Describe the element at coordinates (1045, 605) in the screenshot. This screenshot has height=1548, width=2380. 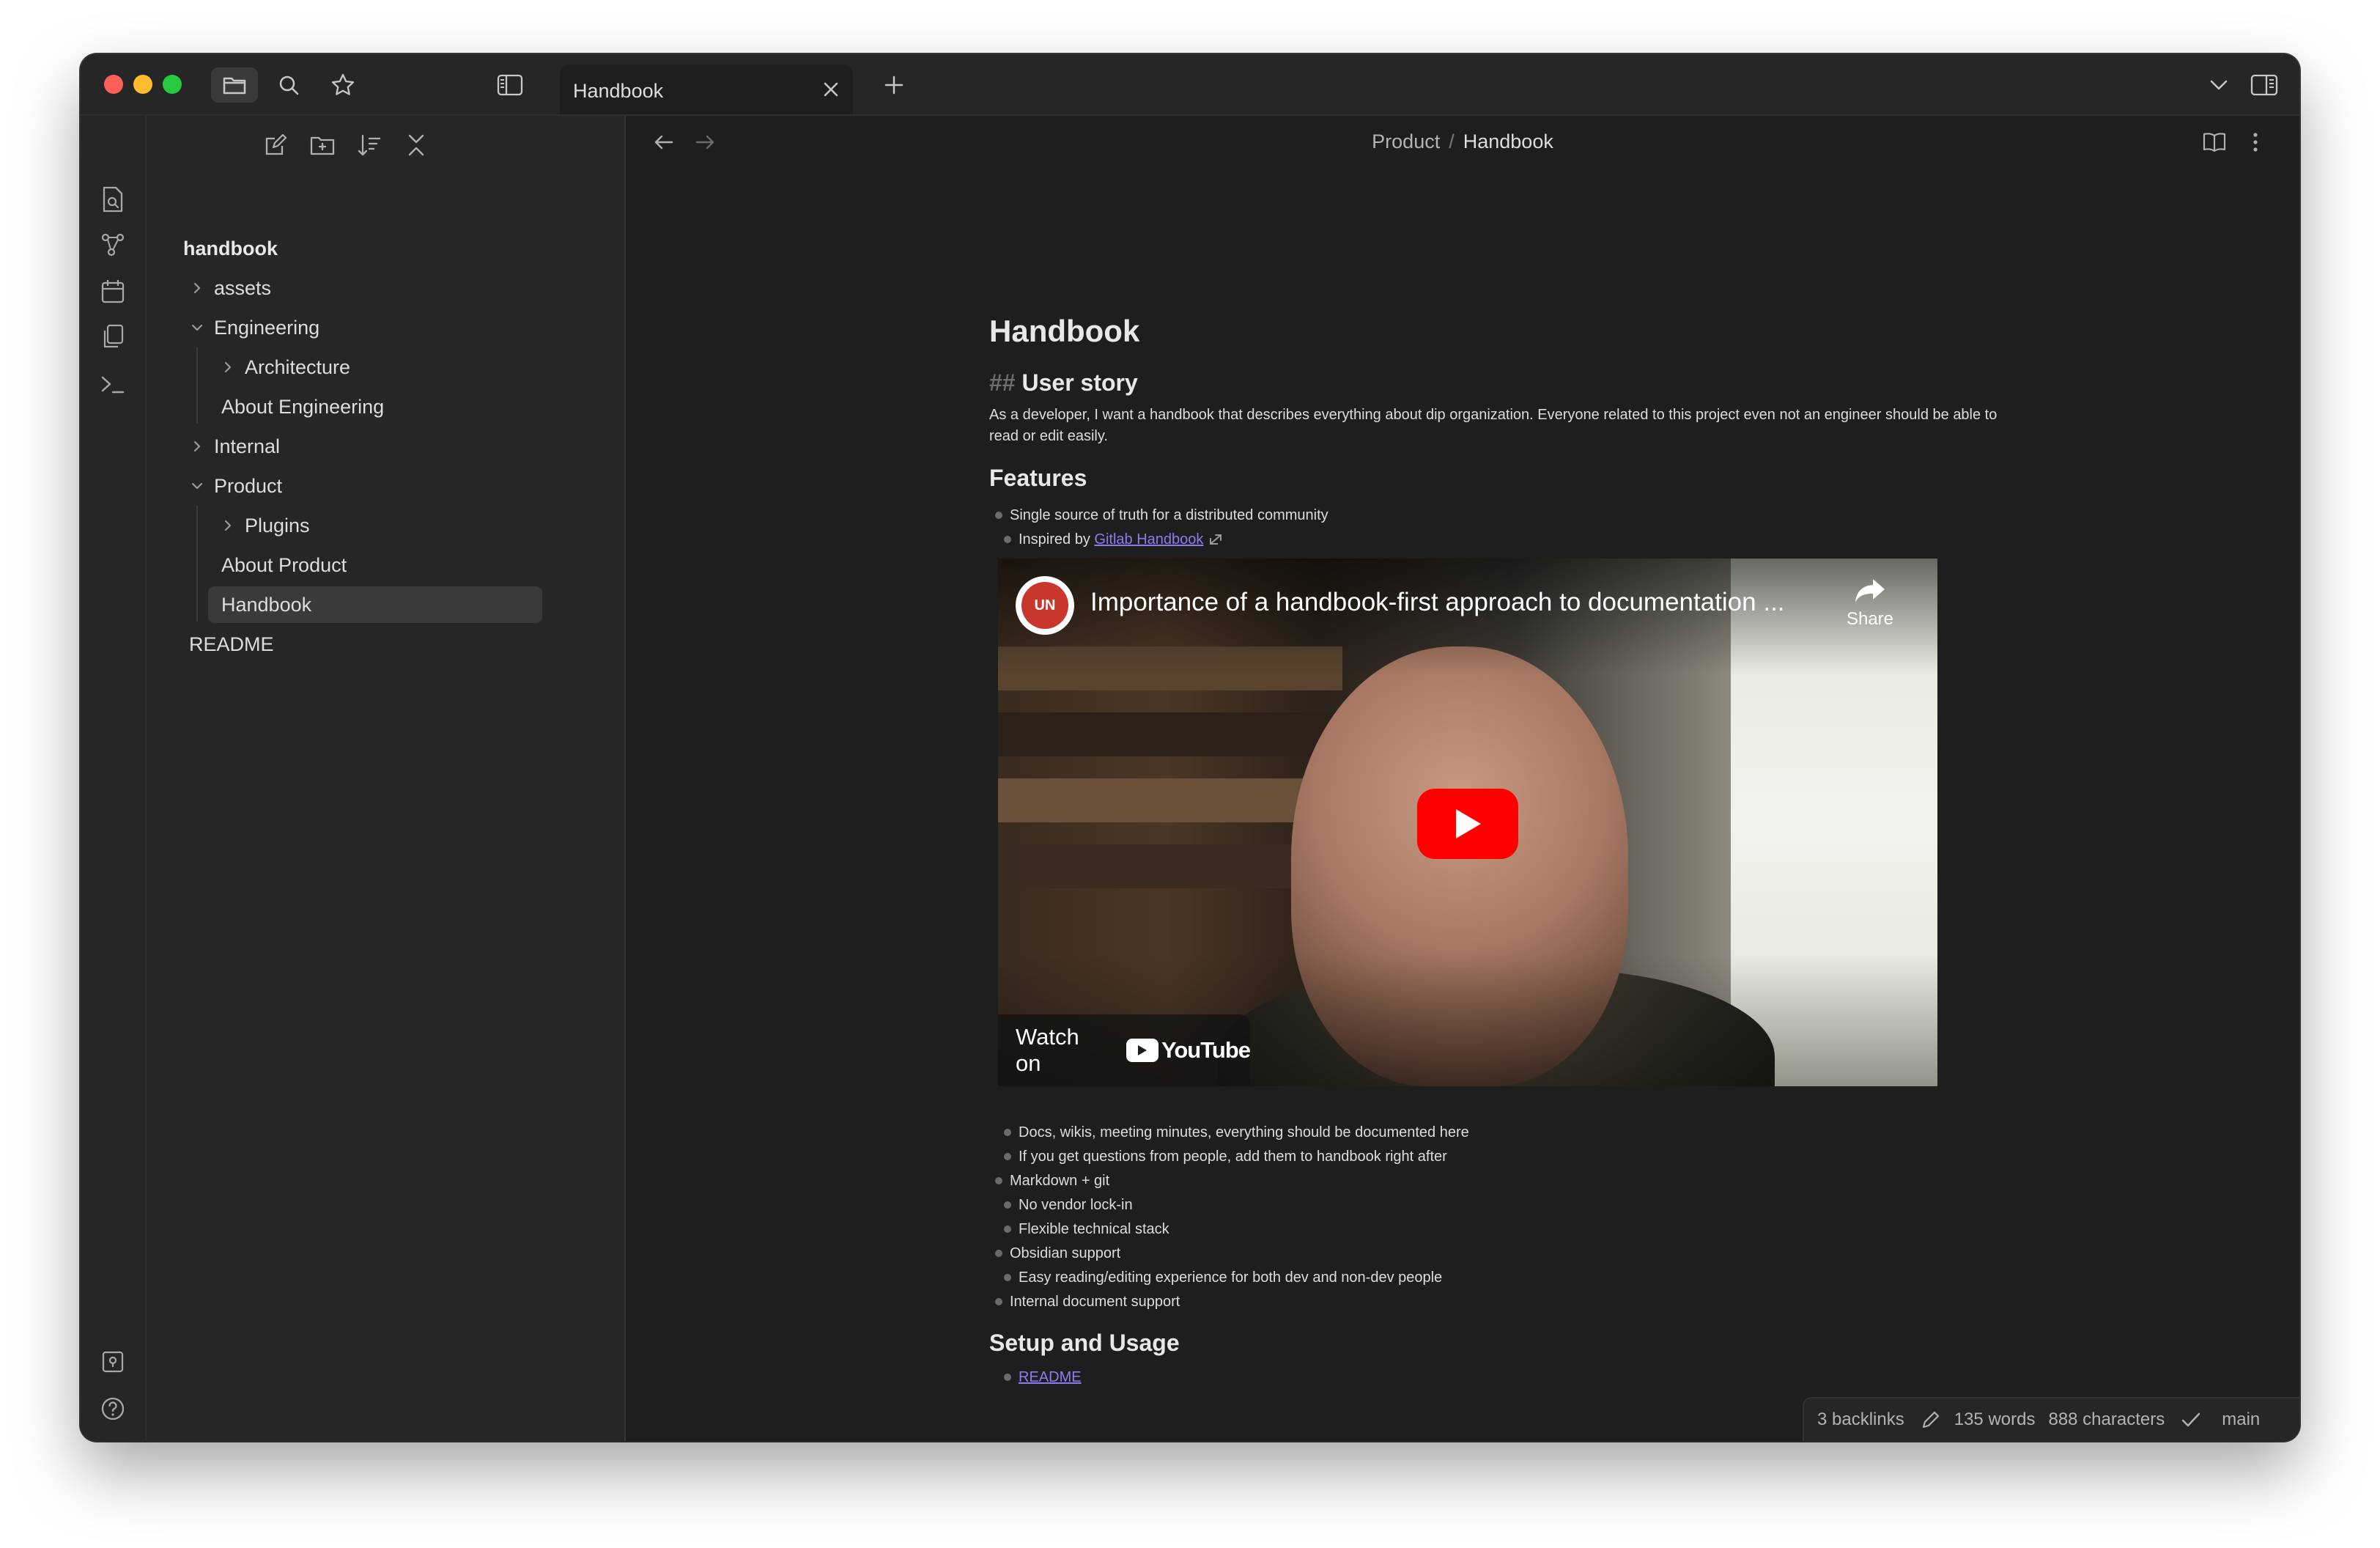
I see `channel-logo: UN` at that location.